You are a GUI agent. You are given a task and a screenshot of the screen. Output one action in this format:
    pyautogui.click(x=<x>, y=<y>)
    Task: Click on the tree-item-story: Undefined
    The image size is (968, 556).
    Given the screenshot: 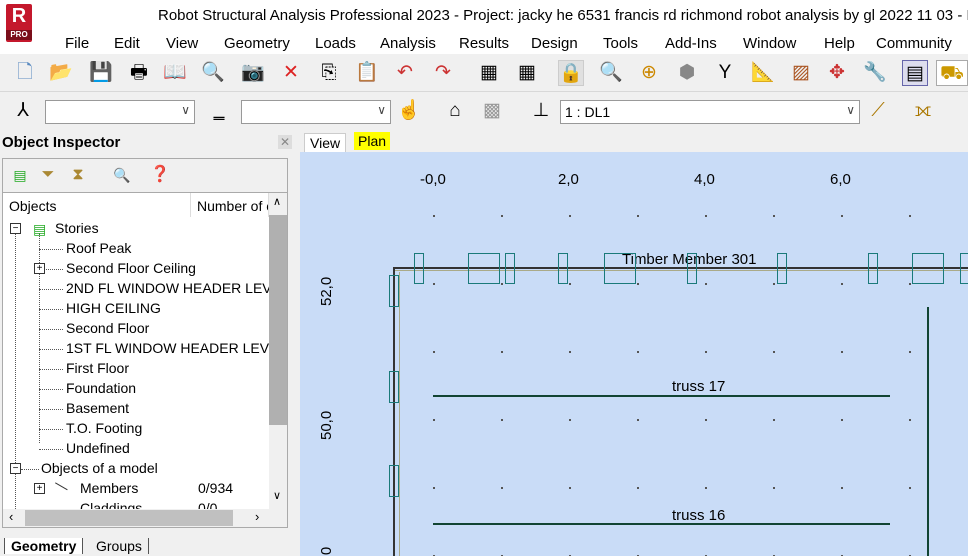 What is the action you would take?
    pyautogui.click(x=98, y=448)
    